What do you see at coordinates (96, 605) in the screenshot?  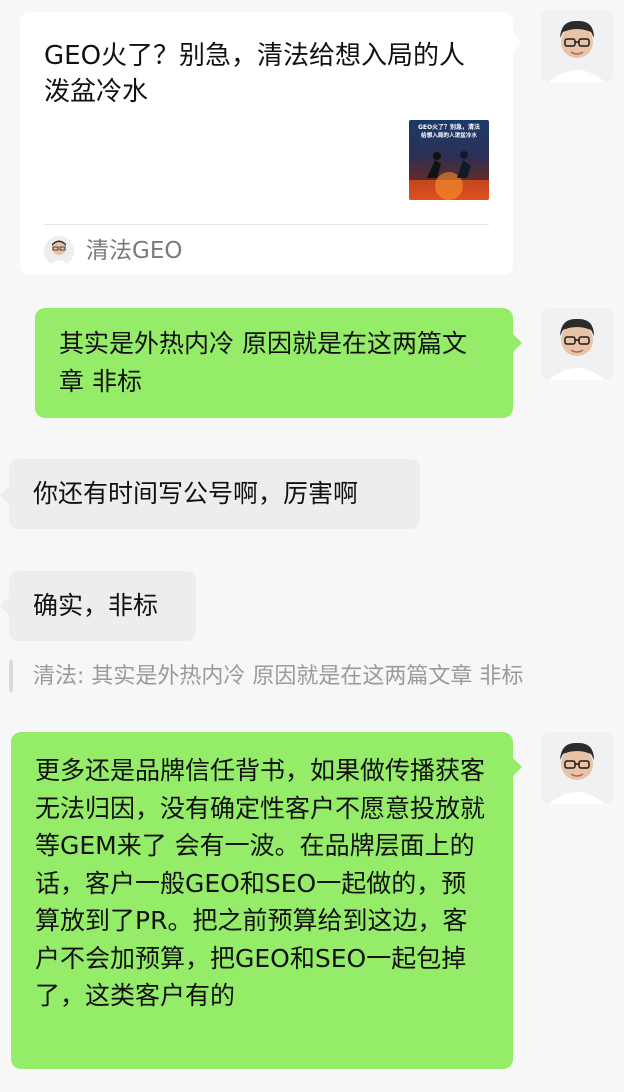 I see `message-text: 确实，非标` at bounding box center [96, 605].